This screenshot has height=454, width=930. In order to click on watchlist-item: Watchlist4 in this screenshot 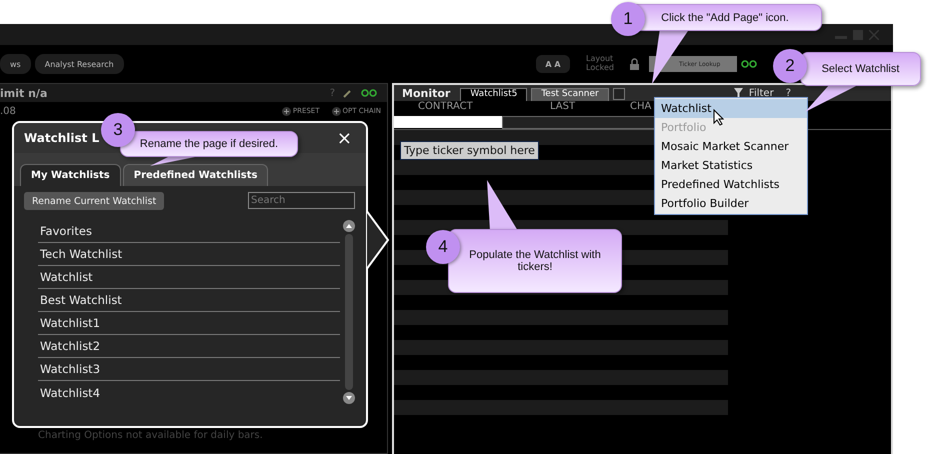, I will do `click(189, 392)`.